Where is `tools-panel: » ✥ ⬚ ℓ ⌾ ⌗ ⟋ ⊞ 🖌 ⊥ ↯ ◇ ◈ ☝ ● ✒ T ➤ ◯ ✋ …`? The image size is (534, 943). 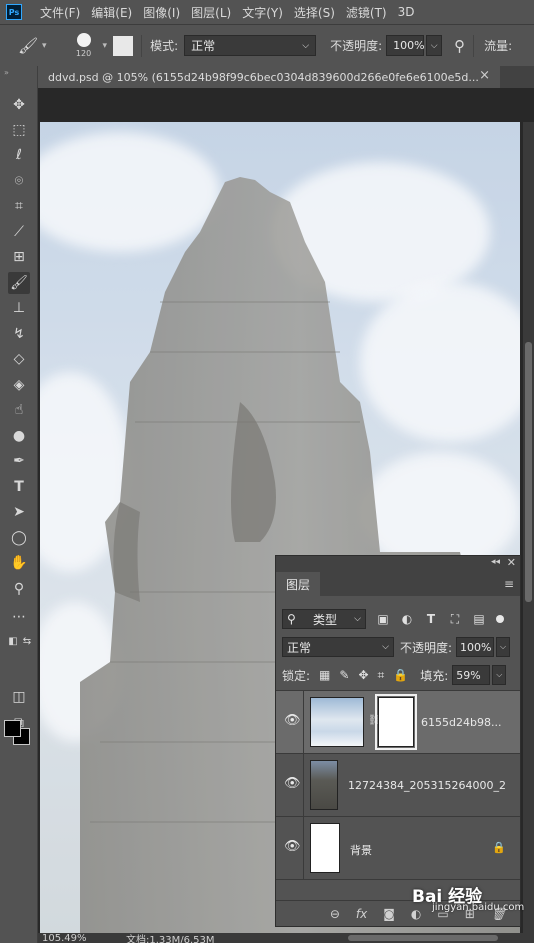
tools-panel: » ✥ ⬚ ℓ ⌾ ⌗ ⟋ ⊞ 🖌 ⊥ ↯ ◇ ◈ ☝ ● ✒ T ➤ ◯ ✋ … is located at coordinates (19, 504).